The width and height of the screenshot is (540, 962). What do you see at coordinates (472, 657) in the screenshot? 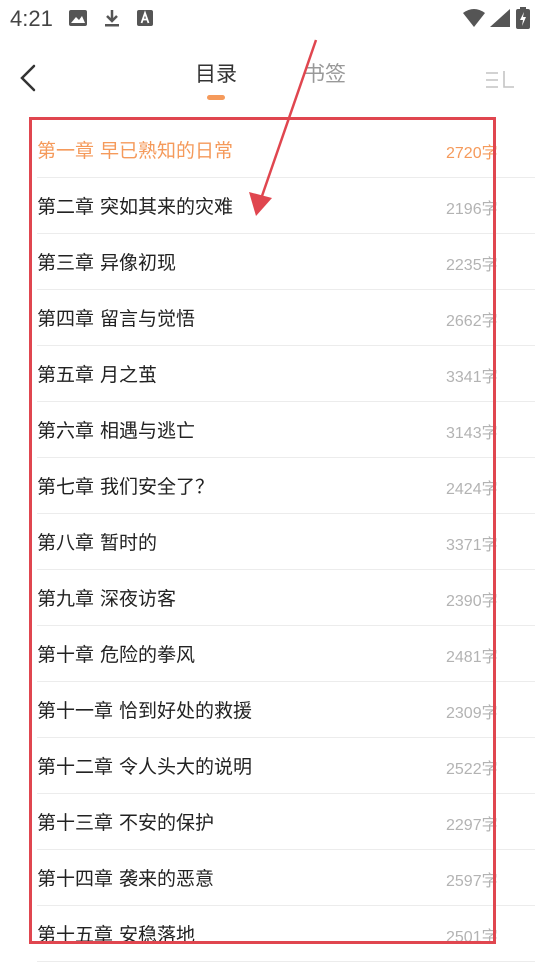
I see `chapter-word-count: 2481字` at bounding box center [472, 657].